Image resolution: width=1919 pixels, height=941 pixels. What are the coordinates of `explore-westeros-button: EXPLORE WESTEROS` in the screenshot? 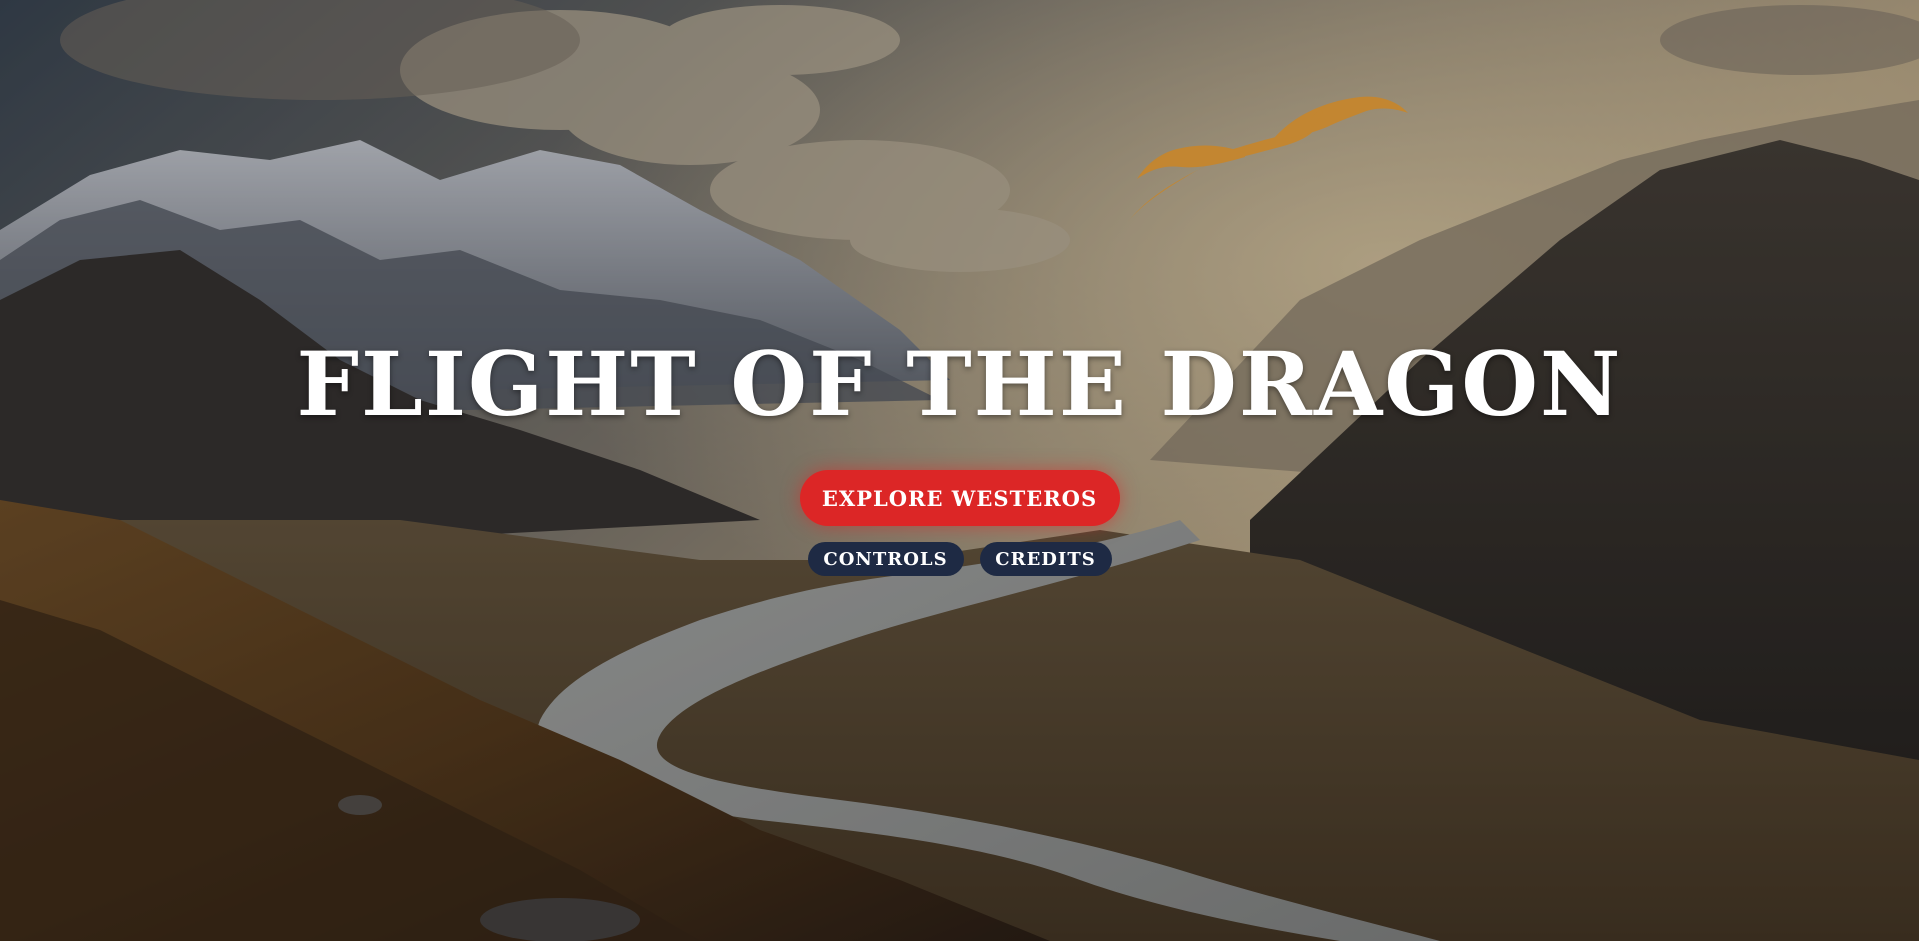 It's located at (959, 498).